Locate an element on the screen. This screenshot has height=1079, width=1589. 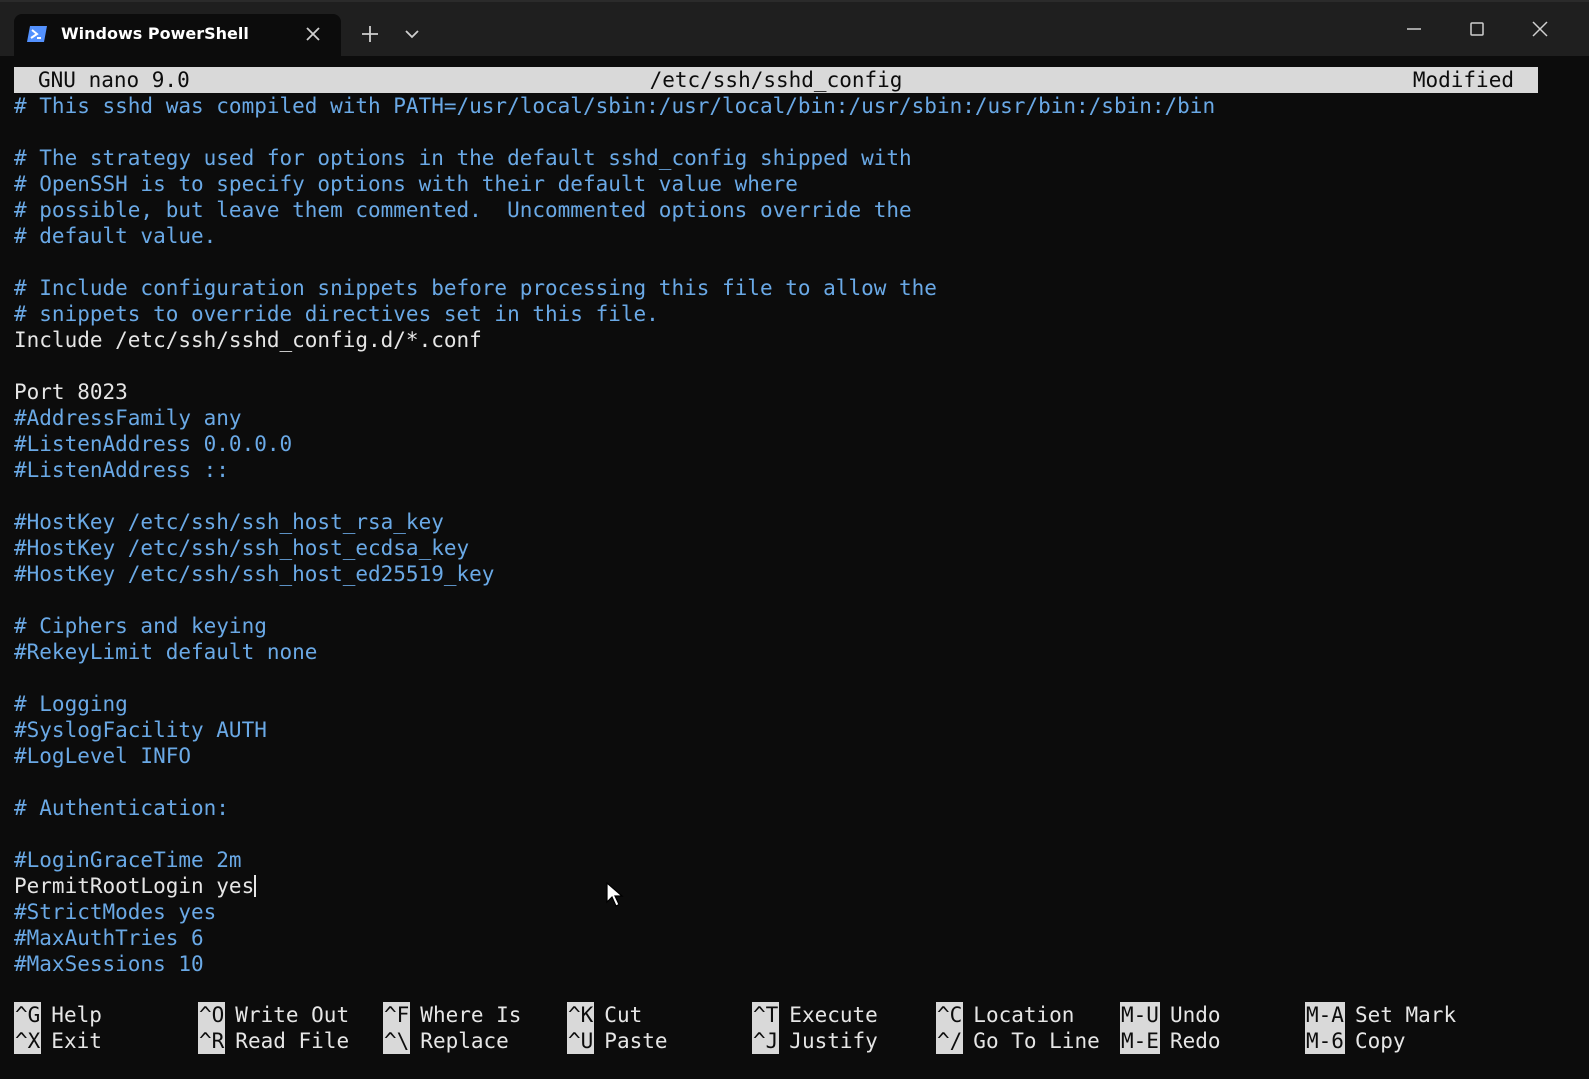
editor-line: #LoginGraceTime 2m is located at coordinates (784, 860).